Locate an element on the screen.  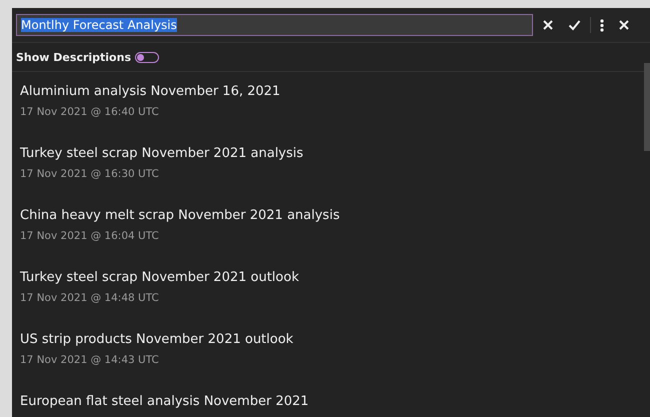
show-descriptions-toggle is located at coordinates (147, 57).